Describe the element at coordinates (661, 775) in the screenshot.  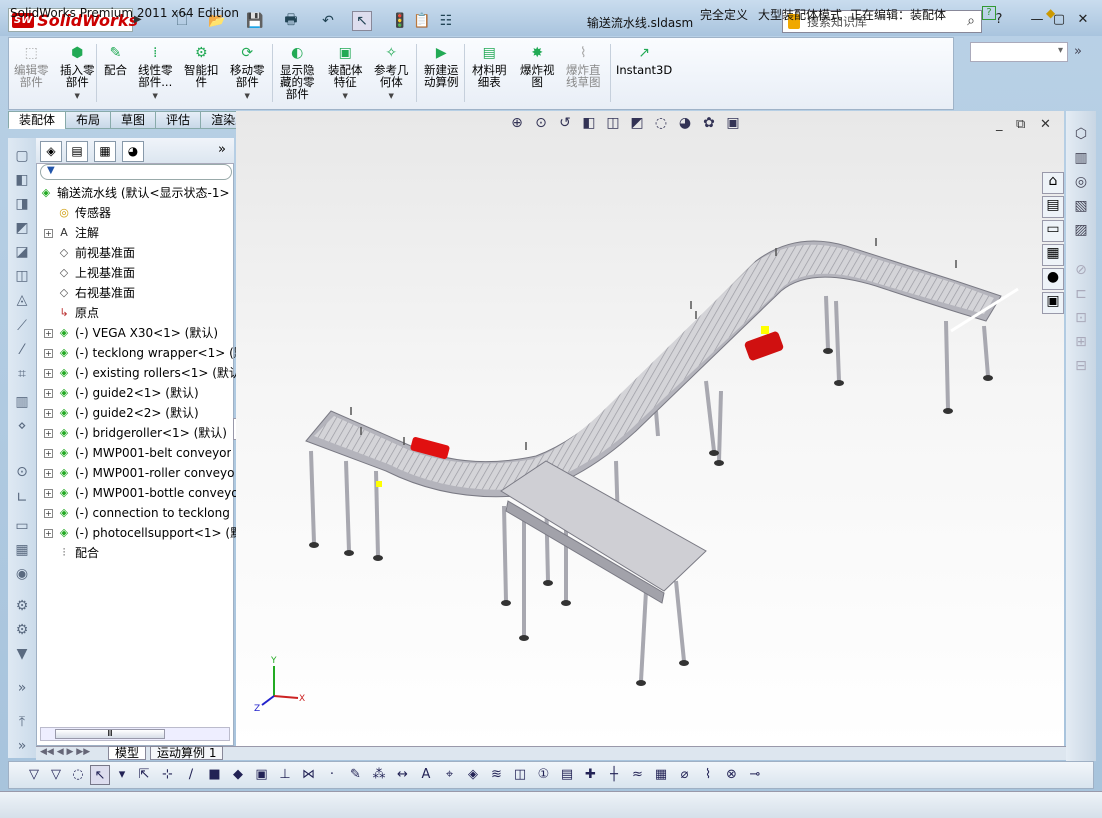
I see `filter-blocks-icon: ▦` at that location.